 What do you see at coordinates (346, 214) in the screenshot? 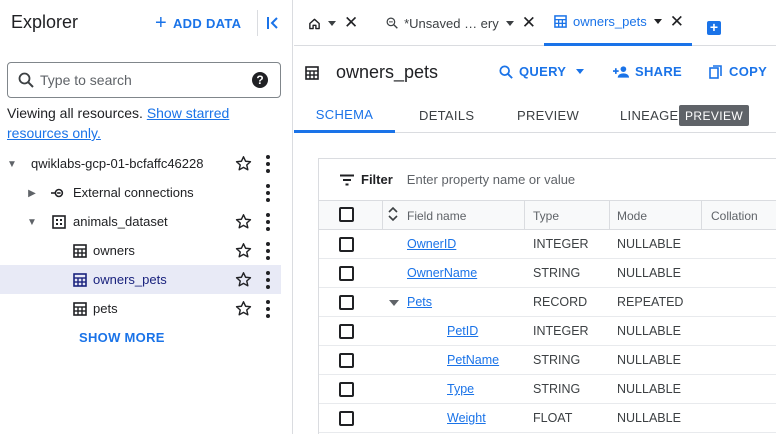
I see `select-all-checkbox` at bounding box center [346, 214].